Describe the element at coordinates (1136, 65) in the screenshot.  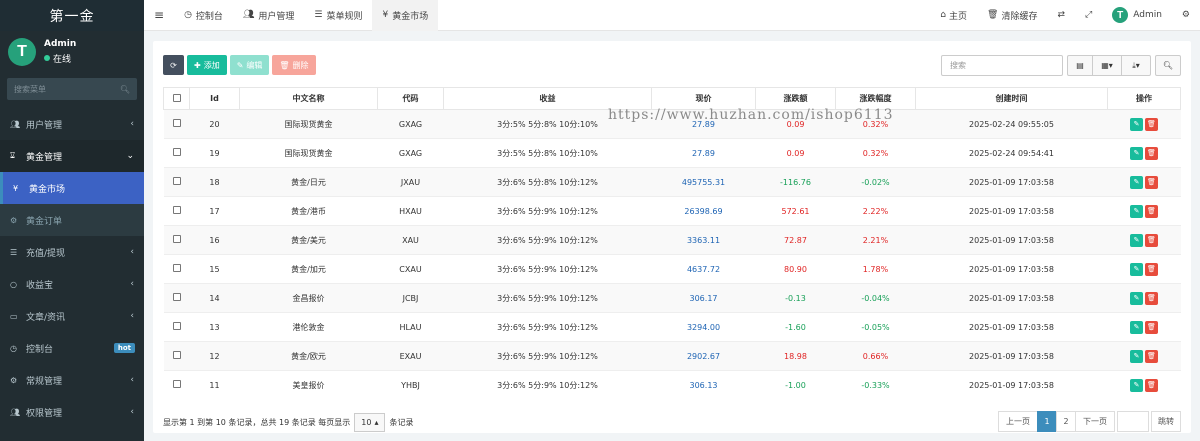
I see `export-dropdown: ⤓▾` at that location.